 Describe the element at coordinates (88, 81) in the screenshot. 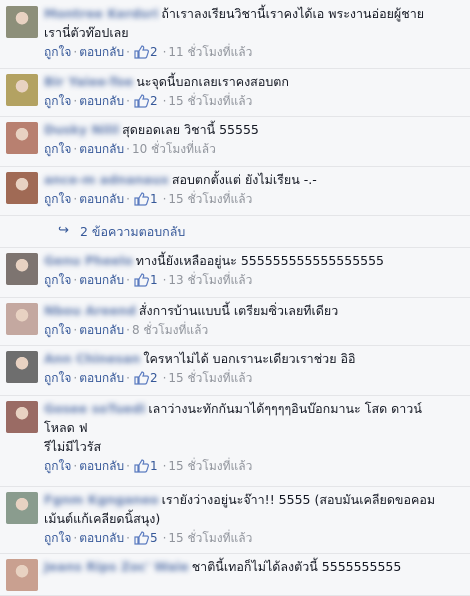

I see `comment-author: Bir Yaiee-Toe` at that location.